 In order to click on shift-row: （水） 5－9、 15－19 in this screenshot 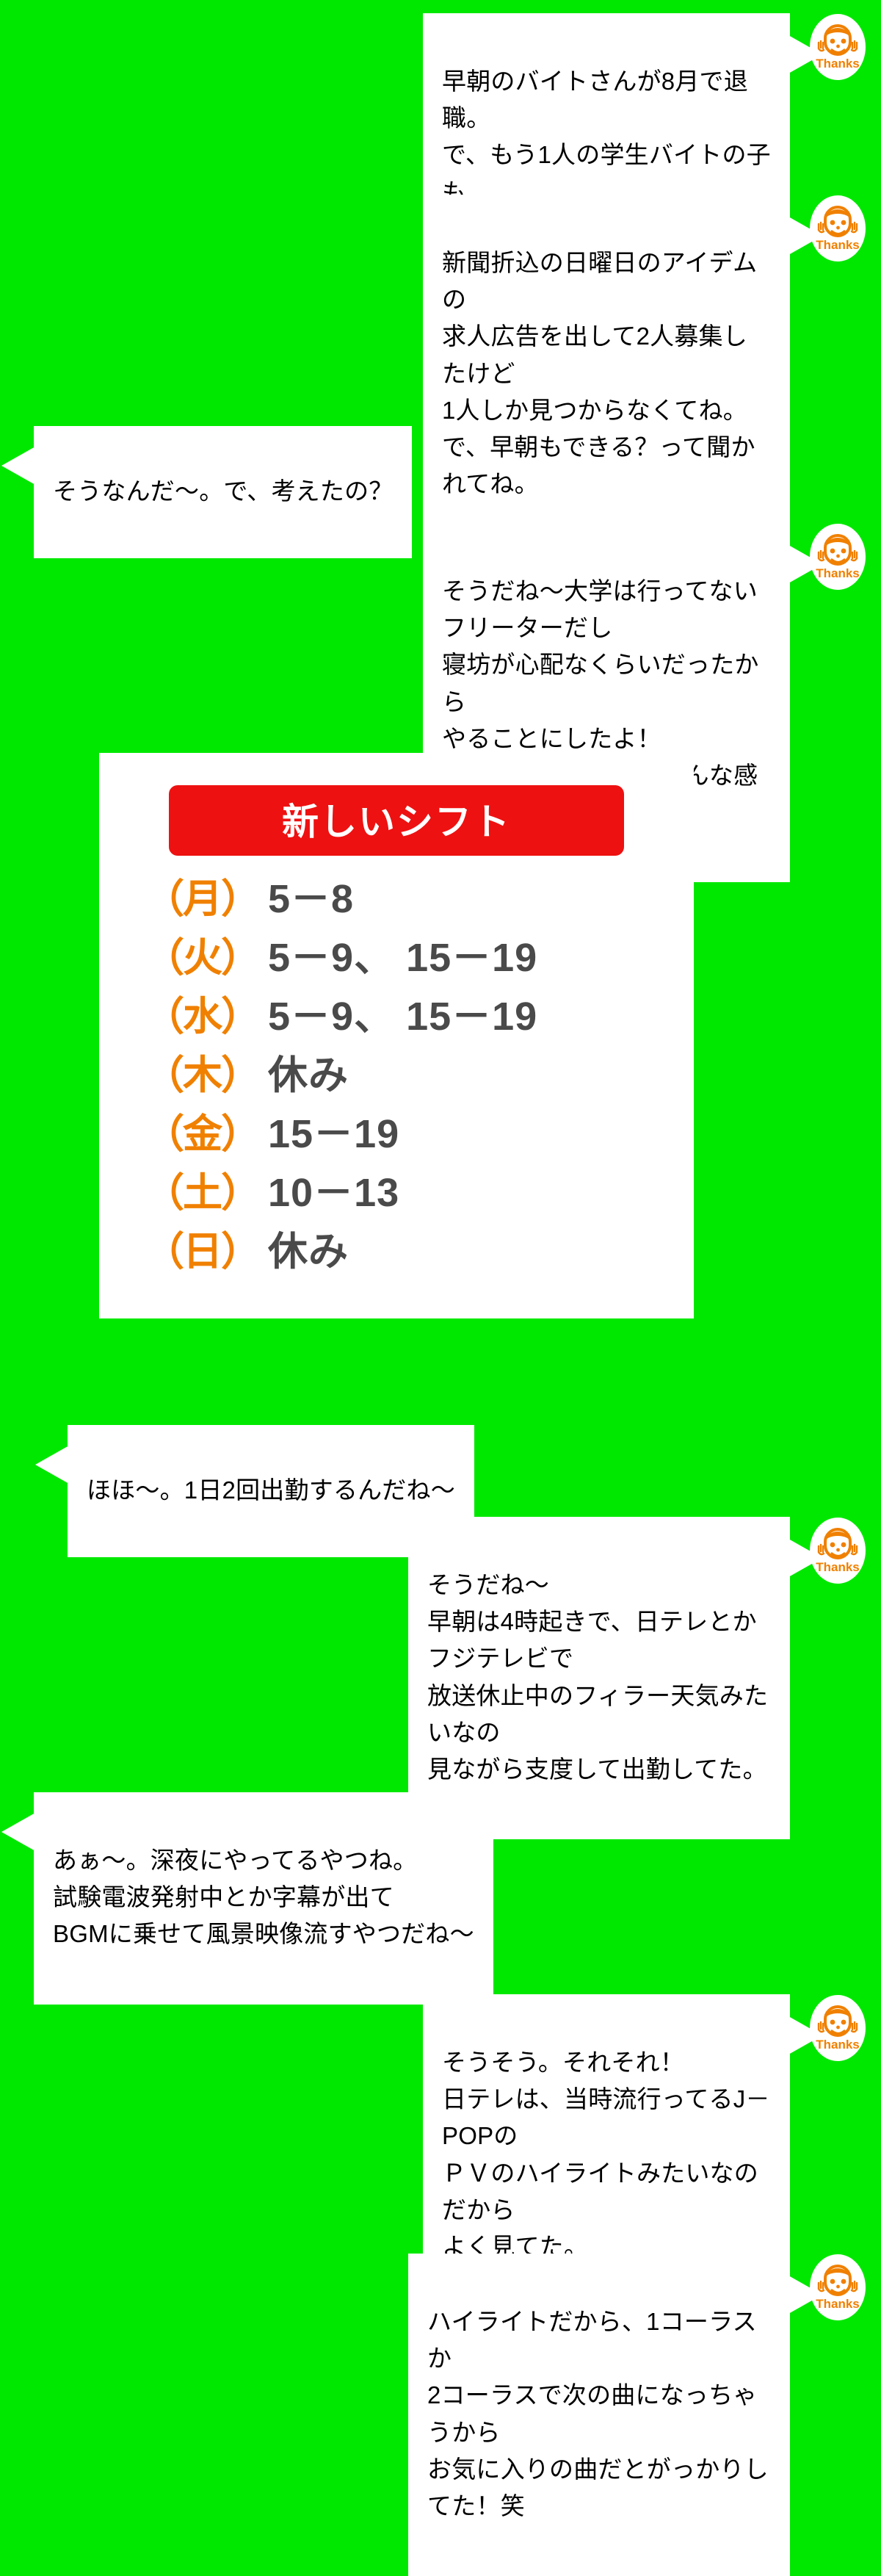, I will do `click(419, 1013)`.